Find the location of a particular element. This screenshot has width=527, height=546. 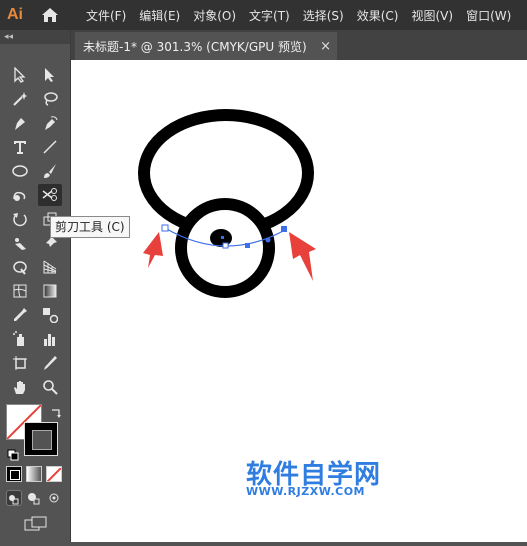

magic-wand-tool-icon is located at coordinates (20, 99).